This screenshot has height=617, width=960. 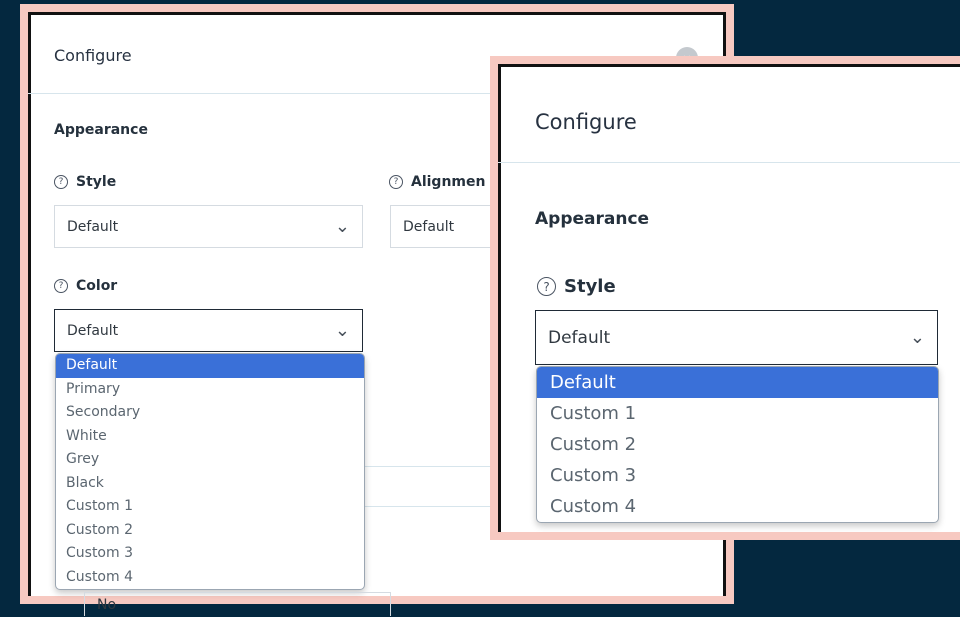 I want to click on color-option-black: Black, so click(x=210, y=484).